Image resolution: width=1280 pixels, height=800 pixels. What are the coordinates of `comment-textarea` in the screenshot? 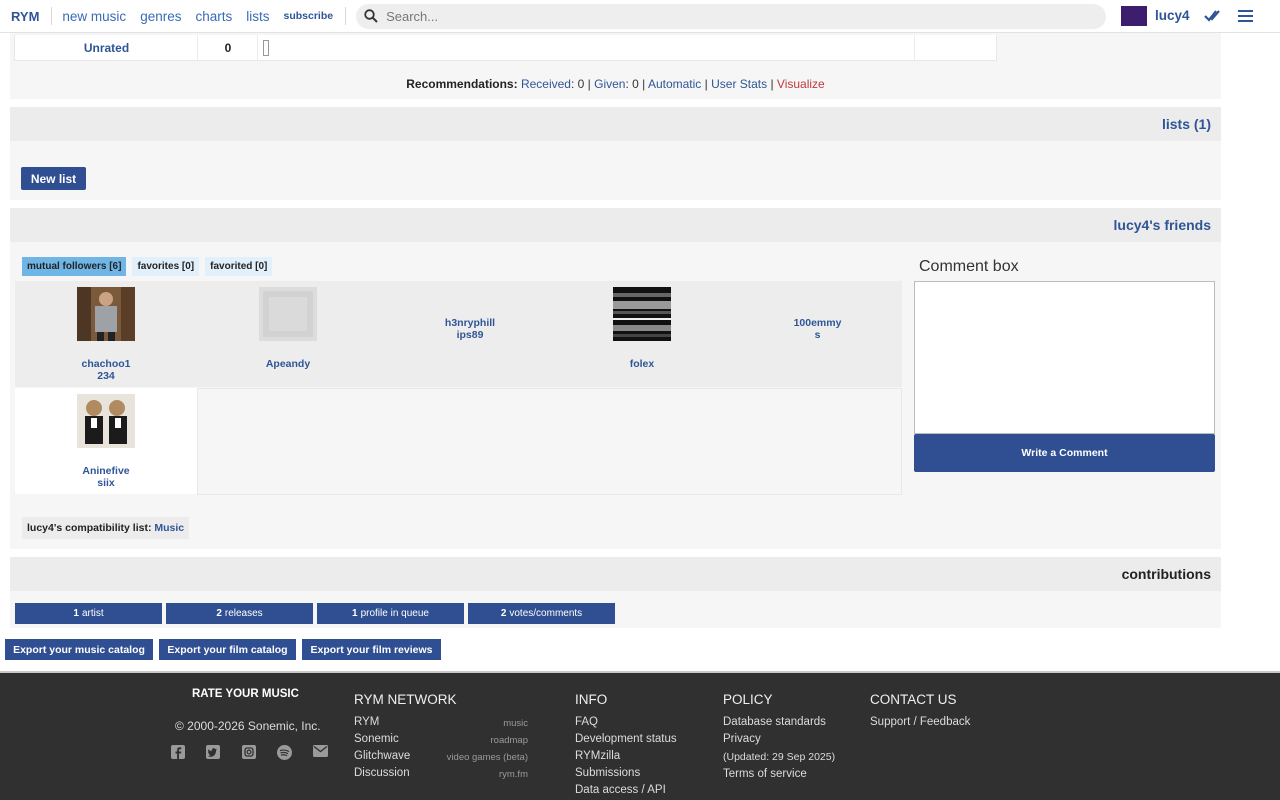 It's located at (1064, 357).